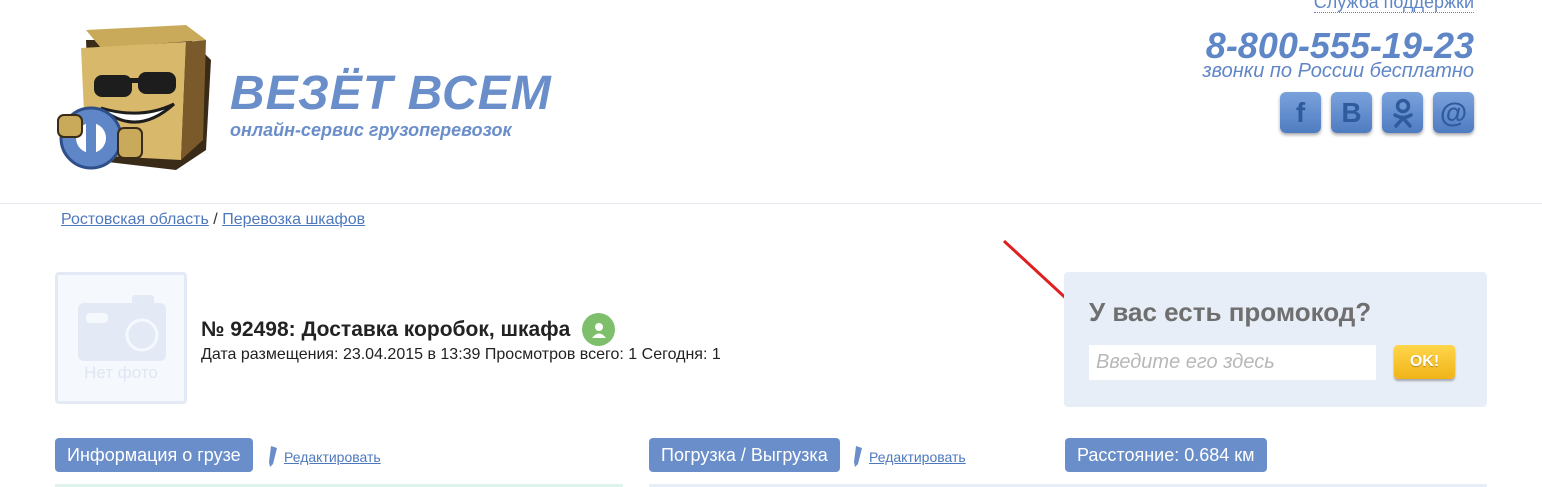  I want to click on support-link: Служба поддержки, so click(1393, 6).